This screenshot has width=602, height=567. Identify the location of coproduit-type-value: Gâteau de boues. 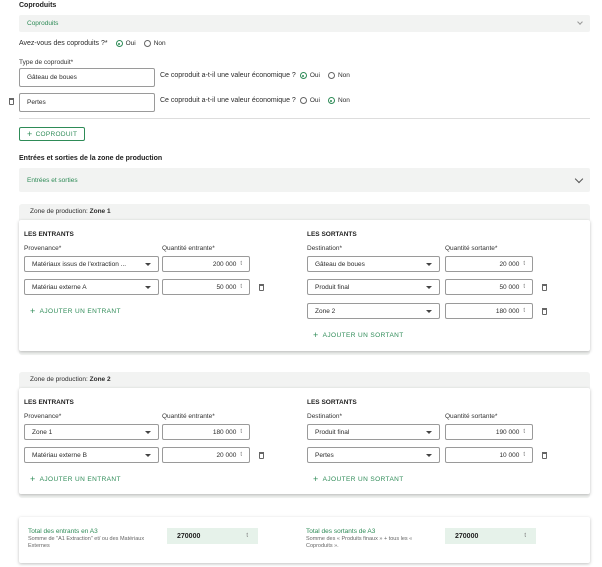
(52, 77).